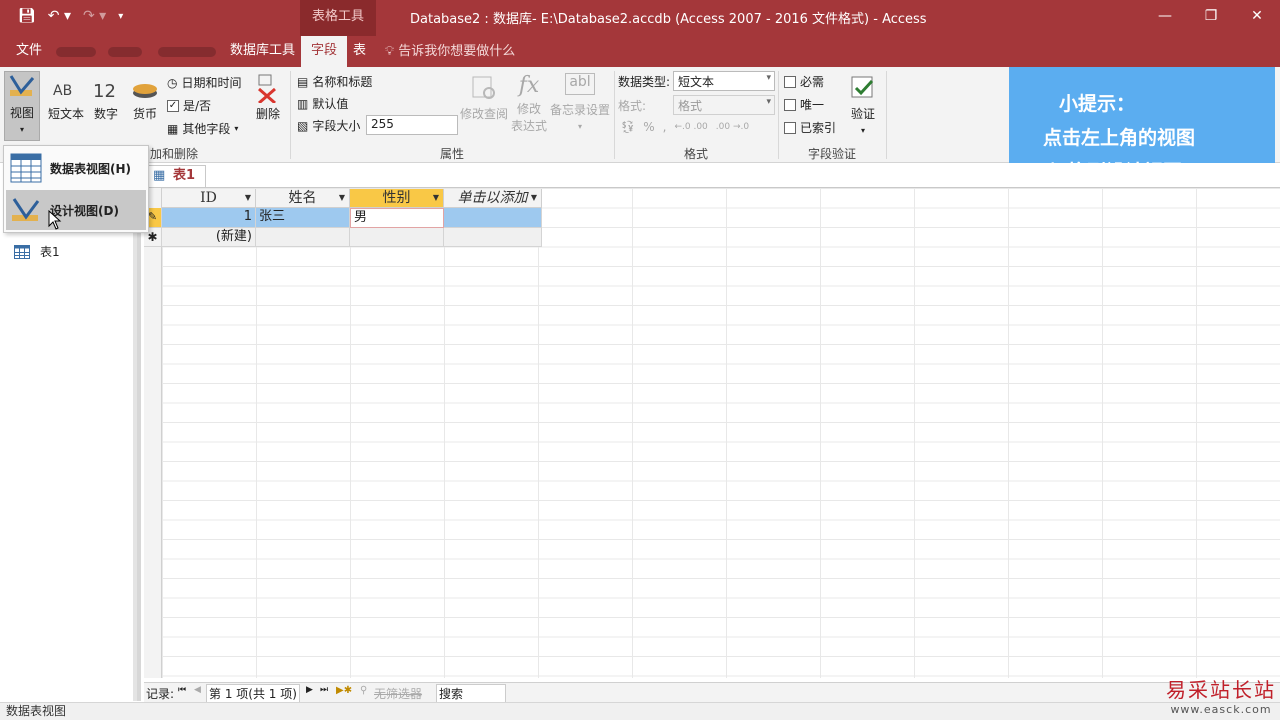  I want to click on tab-database-tools: 数据库工具, so click(262, 51).